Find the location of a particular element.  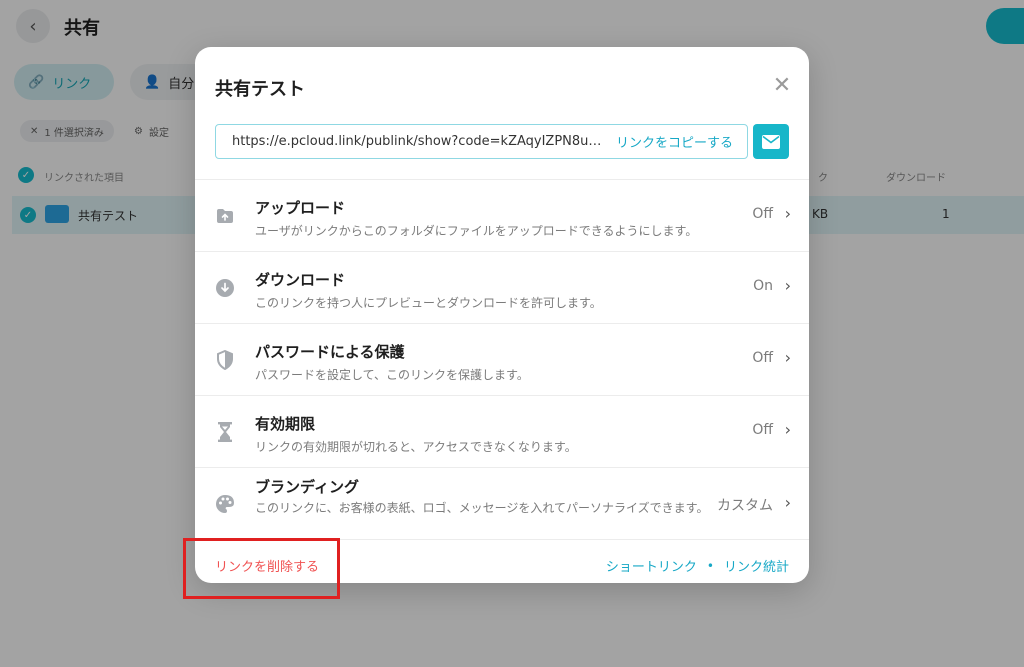

palette-icon is located at coordinates (225, 504).